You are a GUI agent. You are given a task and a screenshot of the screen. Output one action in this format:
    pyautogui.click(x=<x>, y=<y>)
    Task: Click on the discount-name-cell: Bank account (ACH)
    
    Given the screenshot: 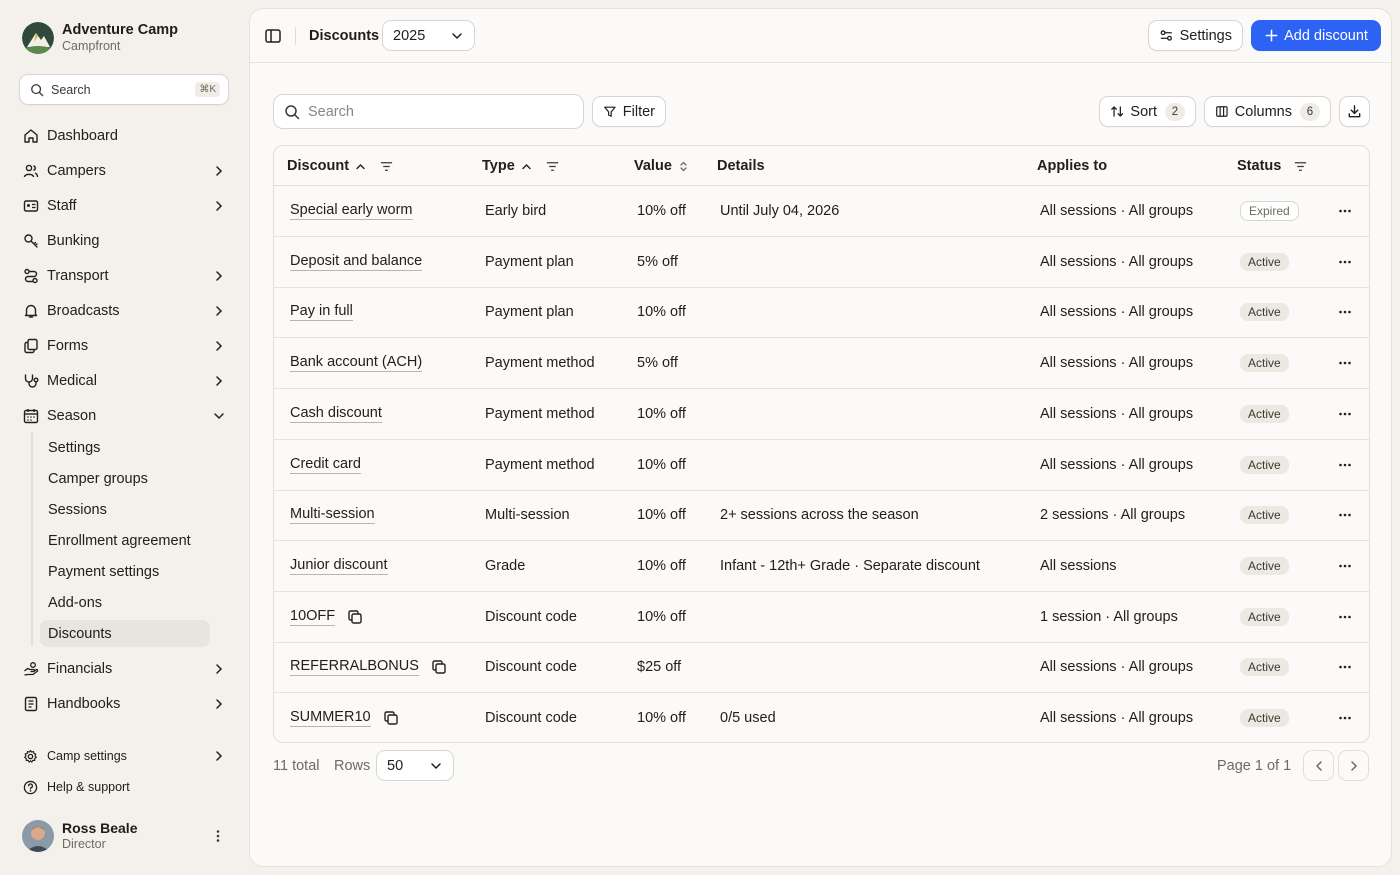 What is the action you would take?
    pyautogui.click(x=356, y=363)
    